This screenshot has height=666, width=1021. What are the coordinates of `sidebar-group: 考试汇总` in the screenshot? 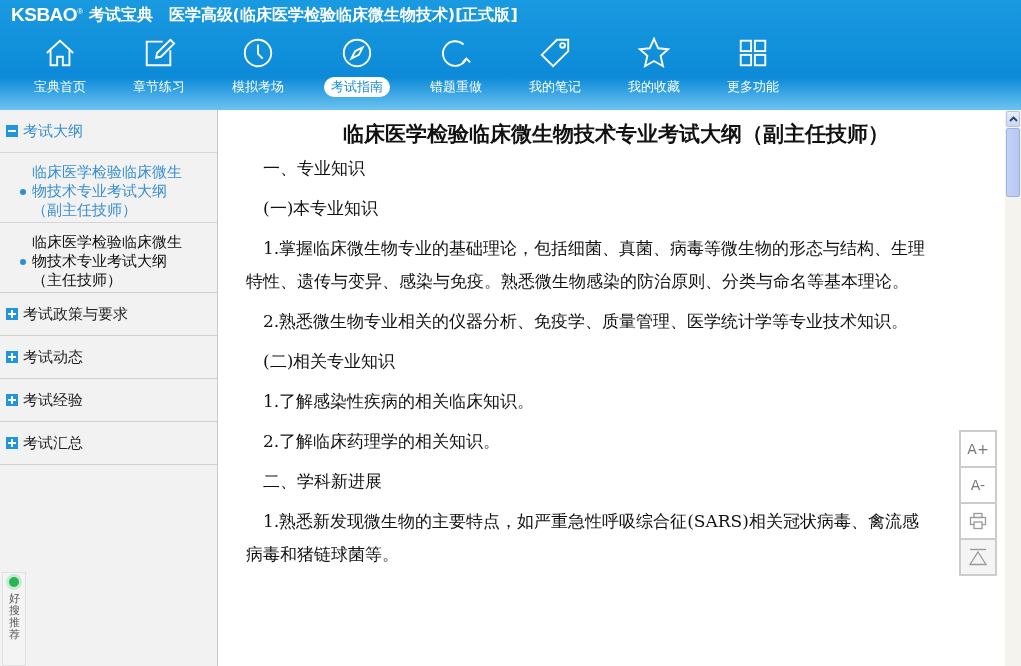 It's located at (53, 443).